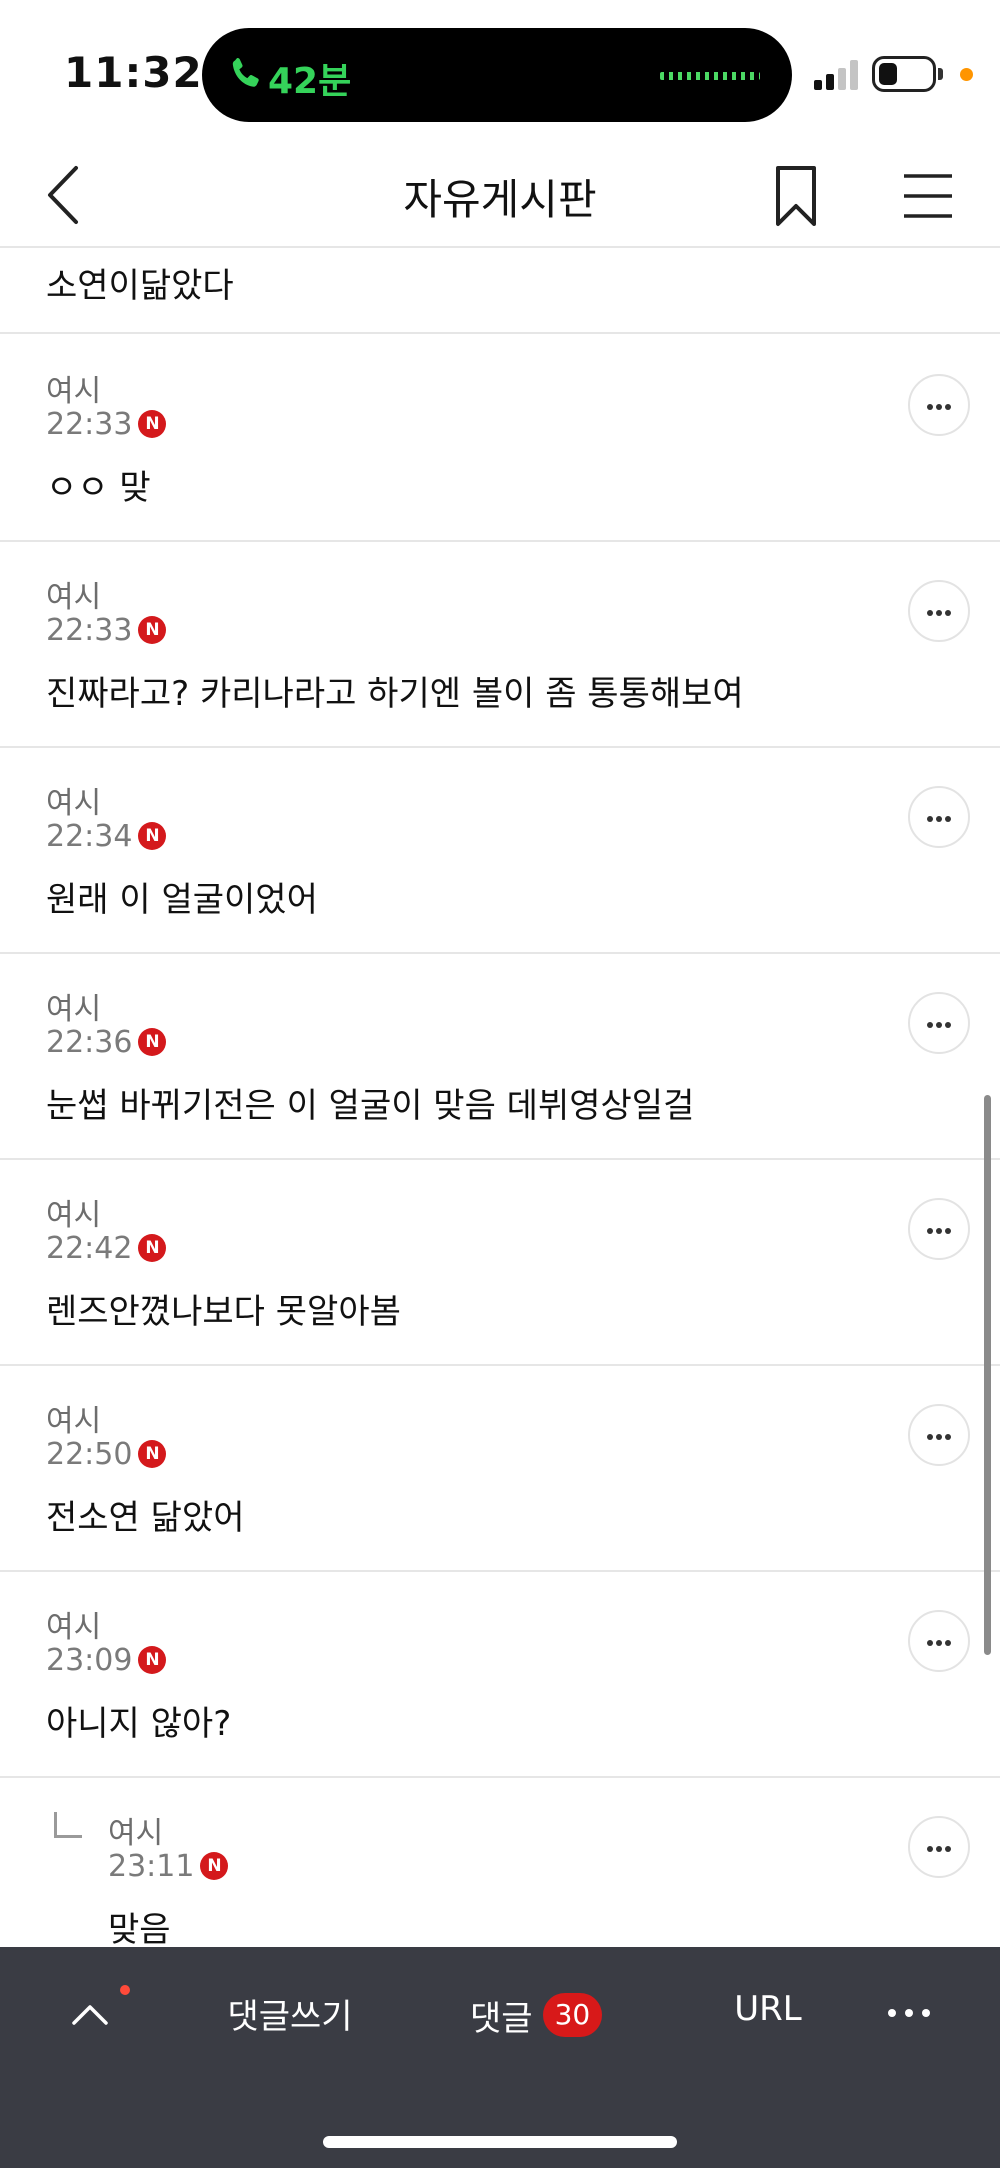 The image size is (1000, 2168). I want to click on comment-time: 22:34, so click(89, 836).